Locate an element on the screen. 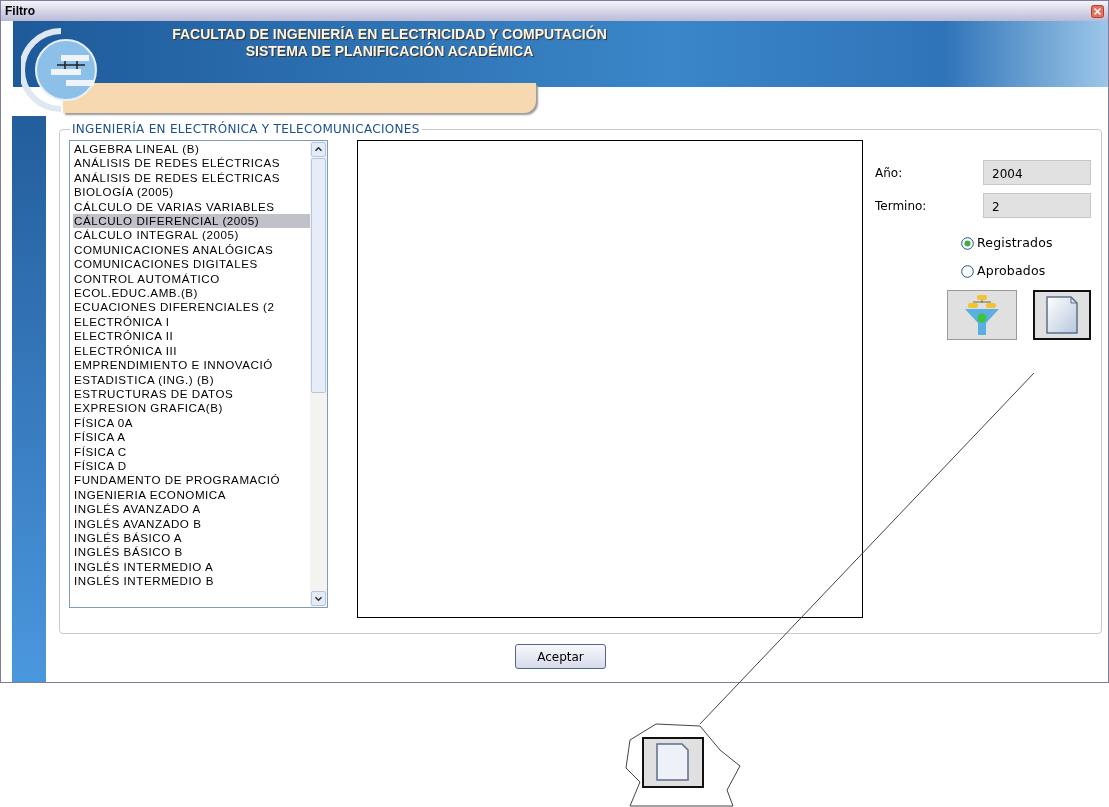  option-label: Aprobados is located at coordinates (1011, 271).